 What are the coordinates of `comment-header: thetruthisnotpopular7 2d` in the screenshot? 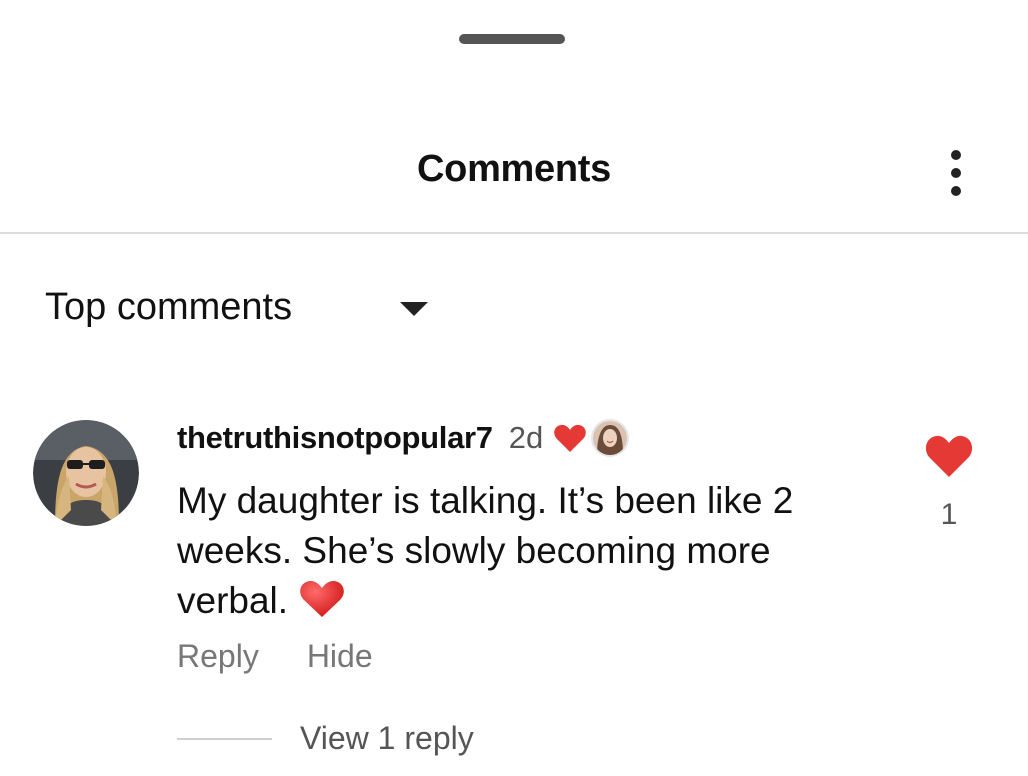 It's located at (403, 438).